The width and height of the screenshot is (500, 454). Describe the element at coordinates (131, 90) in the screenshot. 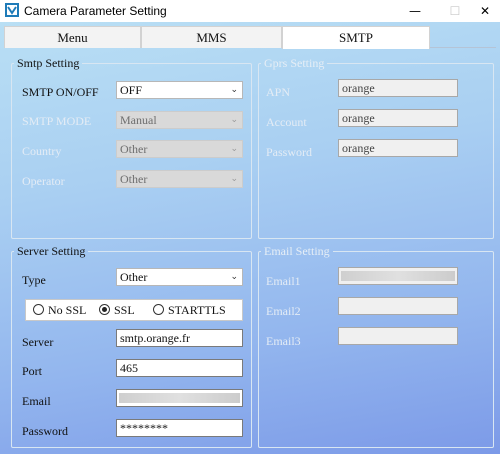

I see `smtp-onoff-value: OFF` at that location.